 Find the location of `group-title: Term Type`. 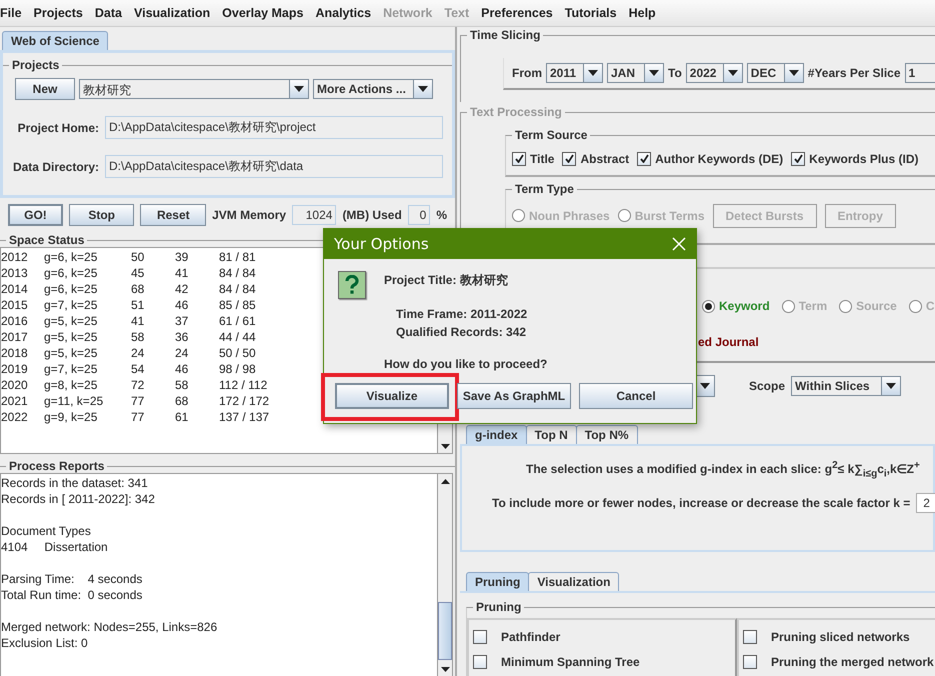

group-title: Term Type is located at coordinates (544, 189).